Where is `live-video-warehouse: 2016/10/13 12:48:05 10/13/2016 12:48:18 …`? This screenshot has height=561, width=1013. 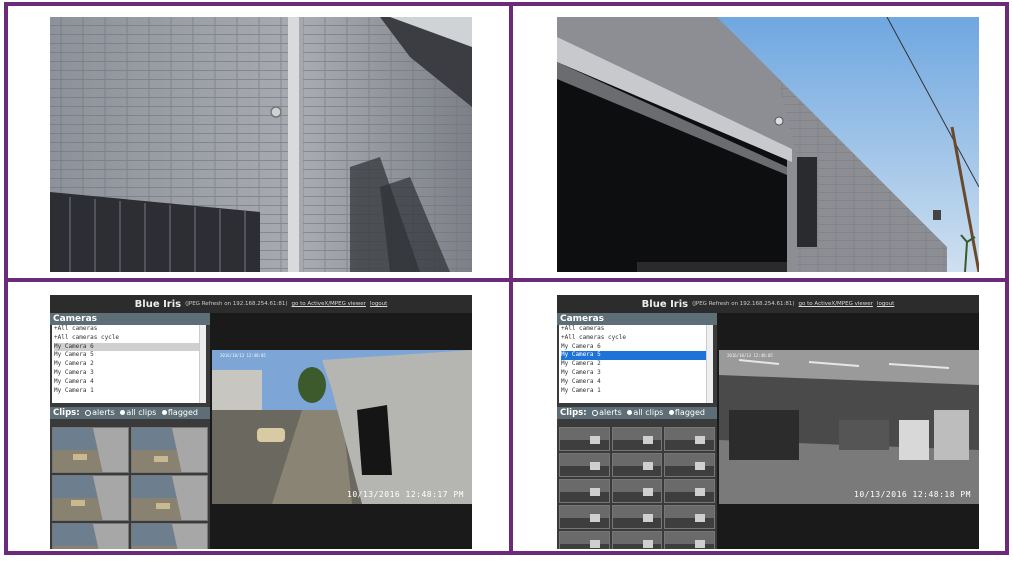 live-video-warehouse: 2016/10/13 12:48:05 10/13/2016 12:48:18 … is located at coordinates (849, 427).